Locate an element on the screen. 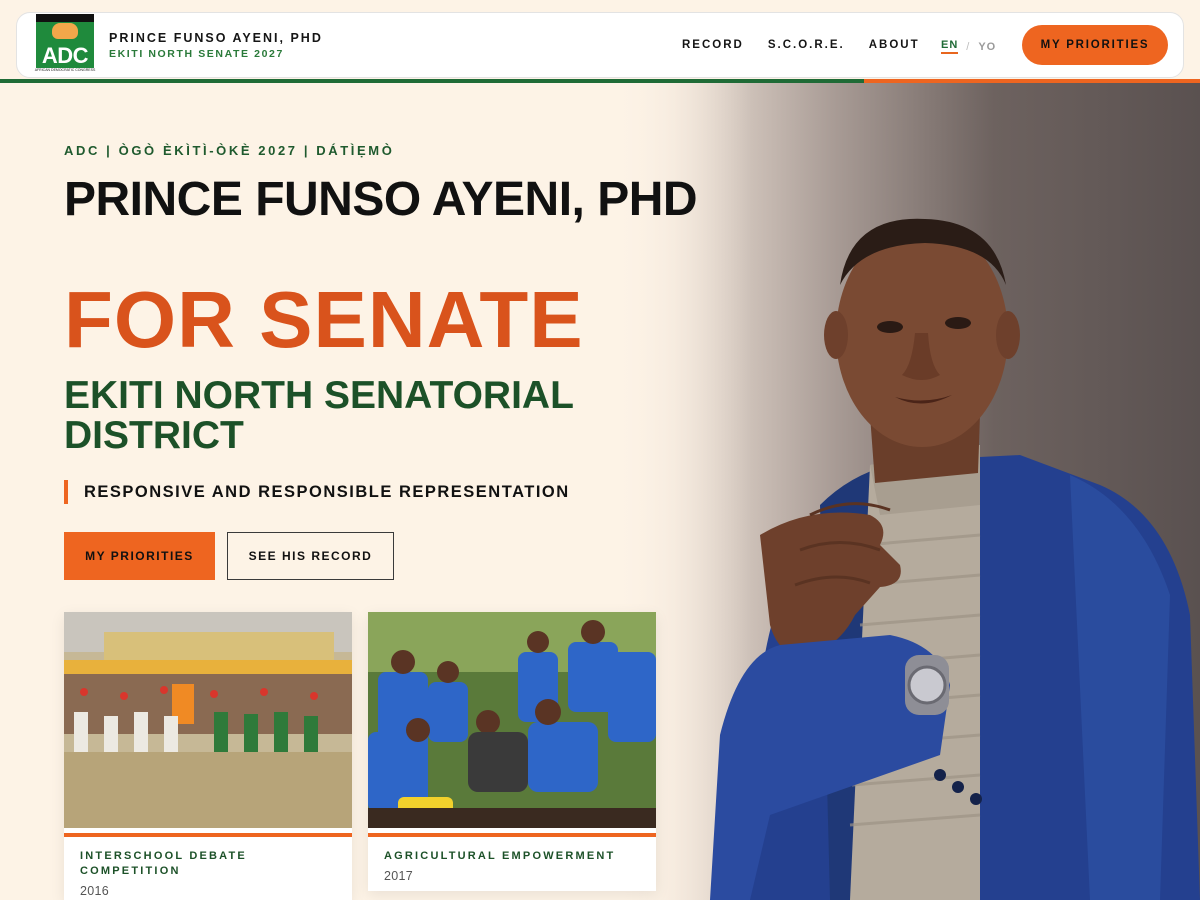  nav-link-score: S.C.O.R.E. is located at coordinates (806, 45).